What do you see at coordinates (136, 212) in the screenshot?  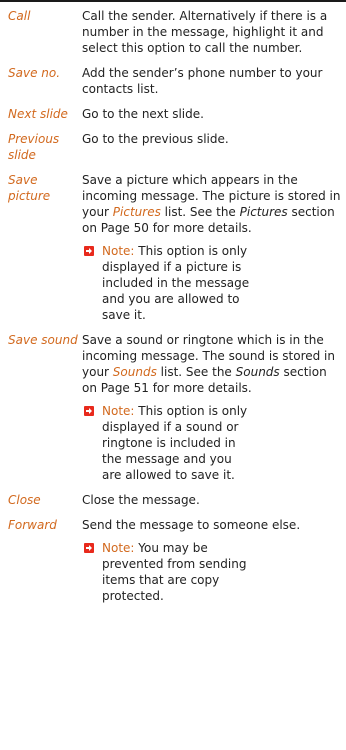 I see `list-name: Pictures` at bounding box center [136, 212].